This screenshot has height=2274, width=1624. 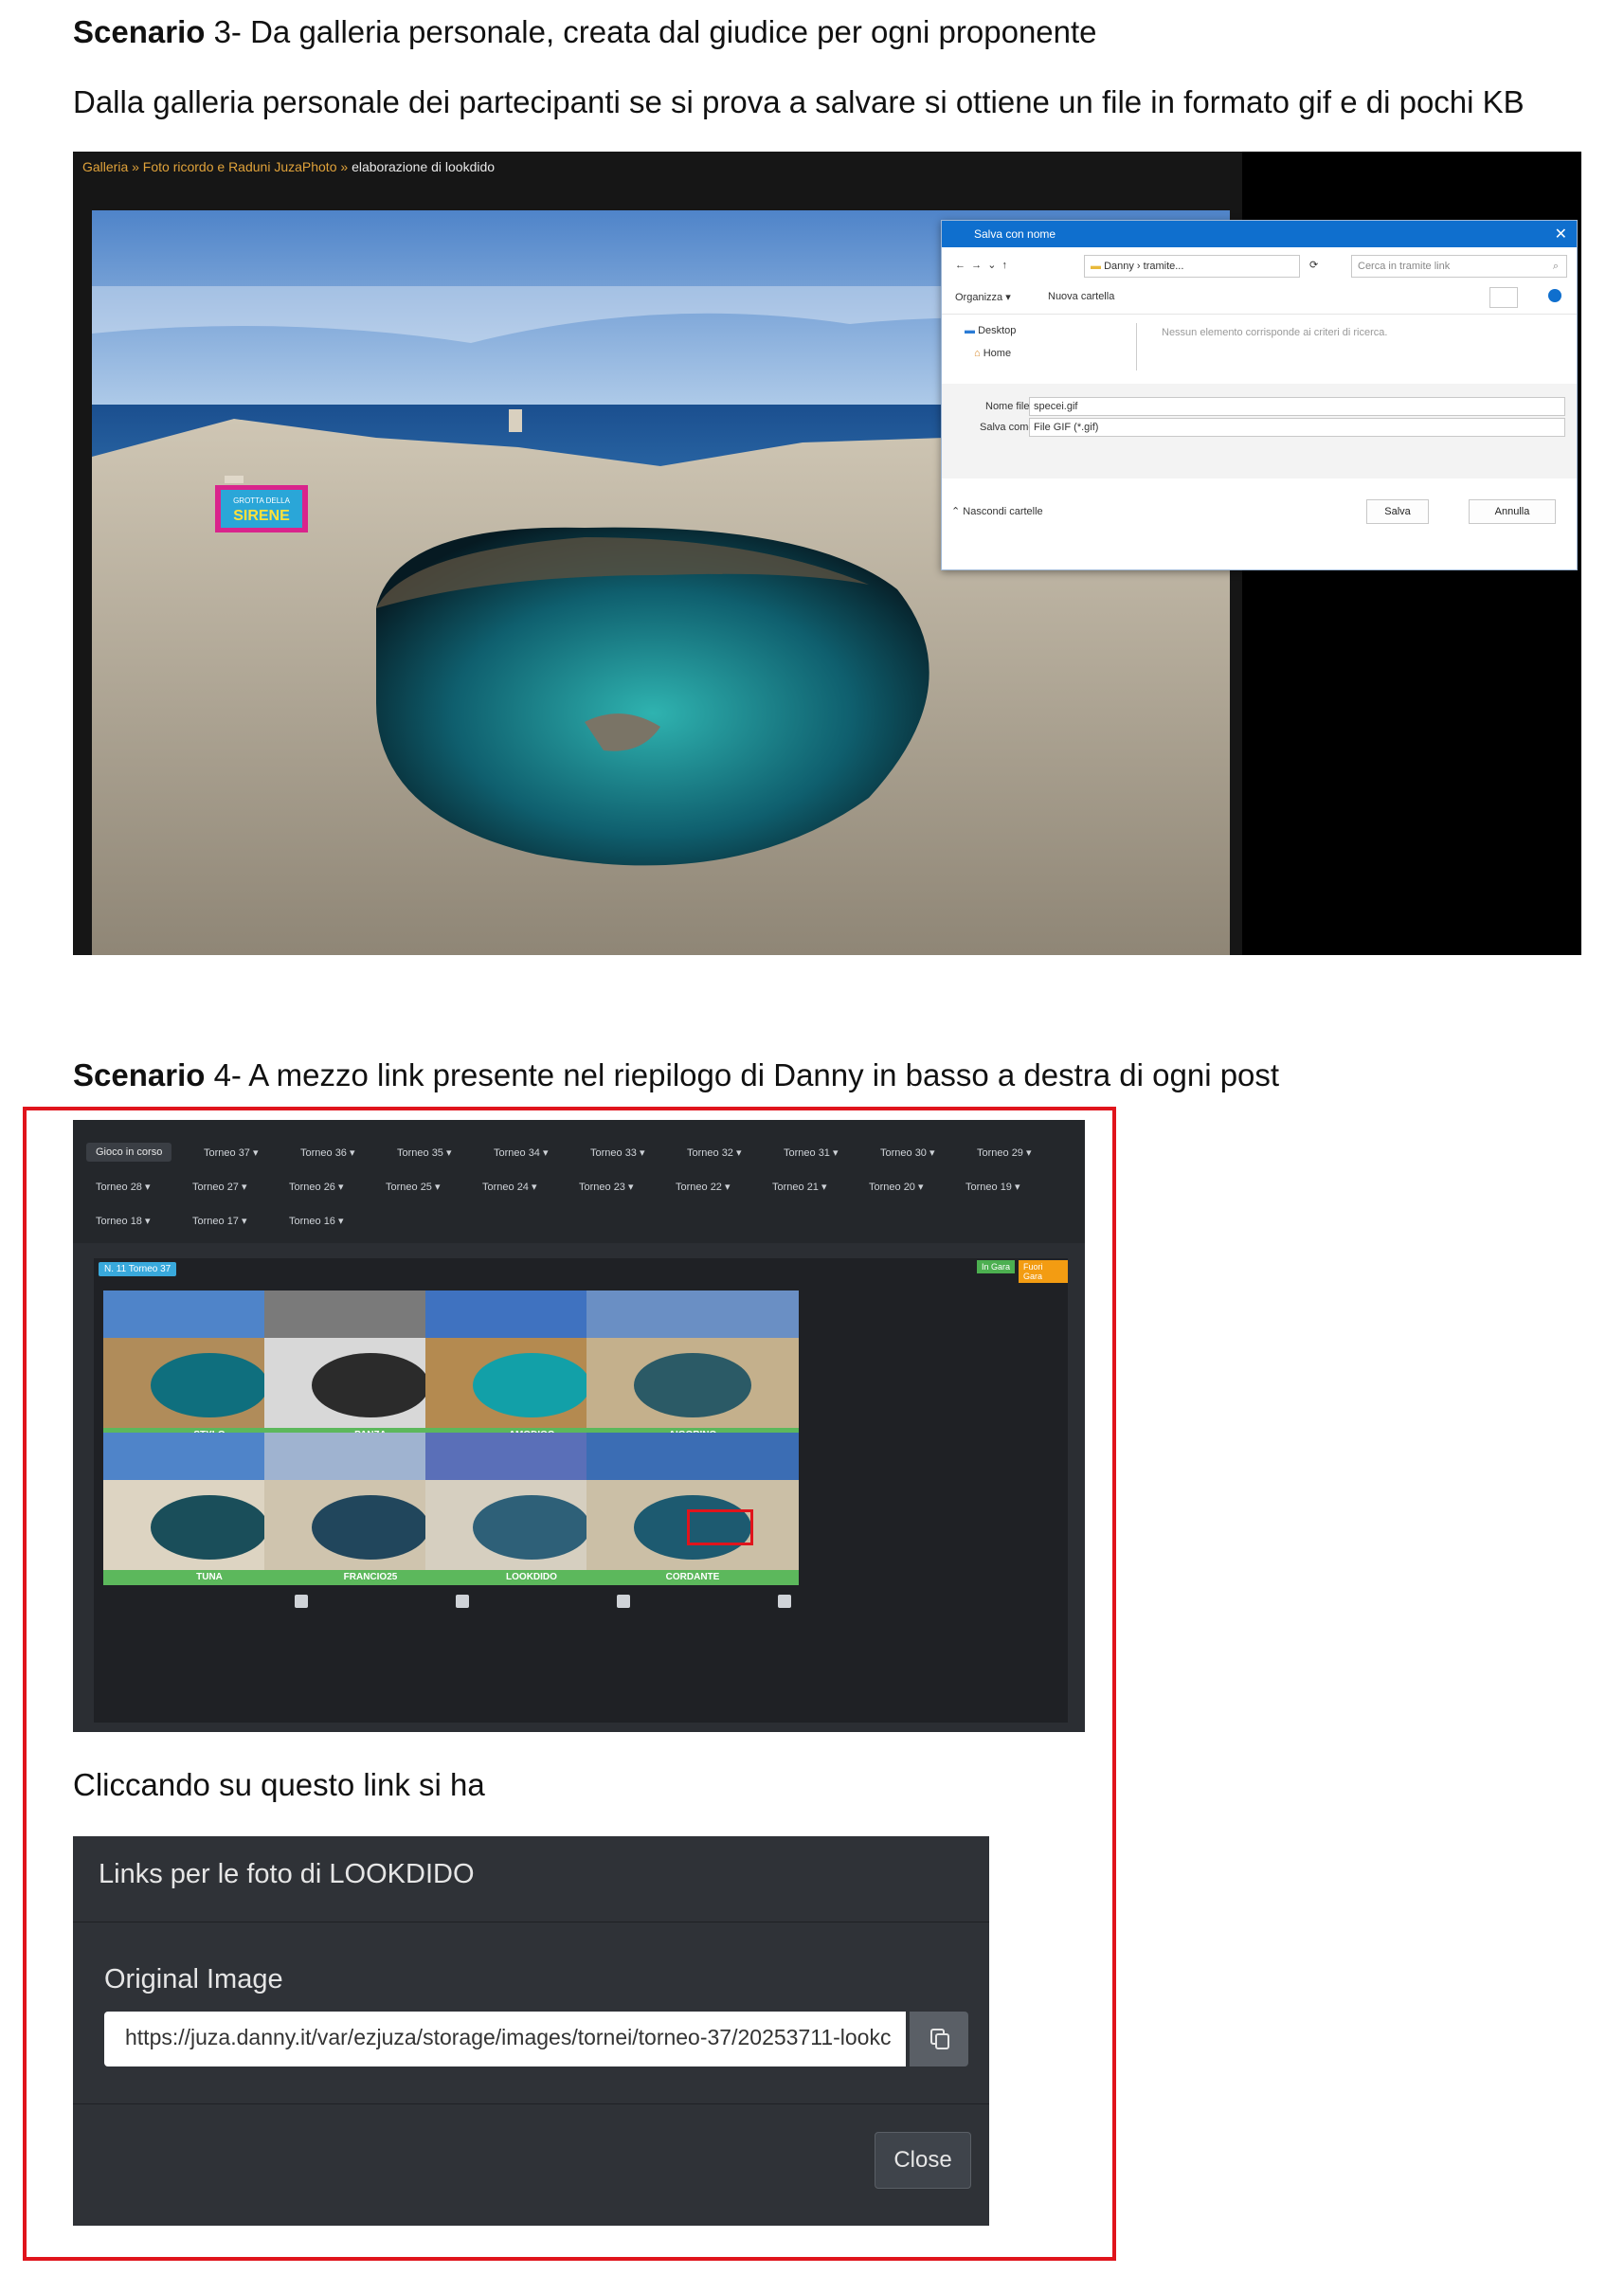 What do you see at coordinates (1512, 511) in the screenshot?
I see `cancel-button: Annulla` at bounding box center [1512, 511].